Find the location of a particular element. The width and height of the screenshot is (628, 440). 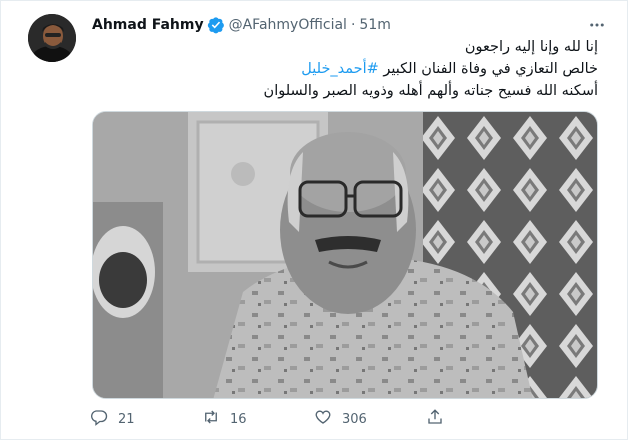

retweet-button: 16 is located at coordinates (258, 419).